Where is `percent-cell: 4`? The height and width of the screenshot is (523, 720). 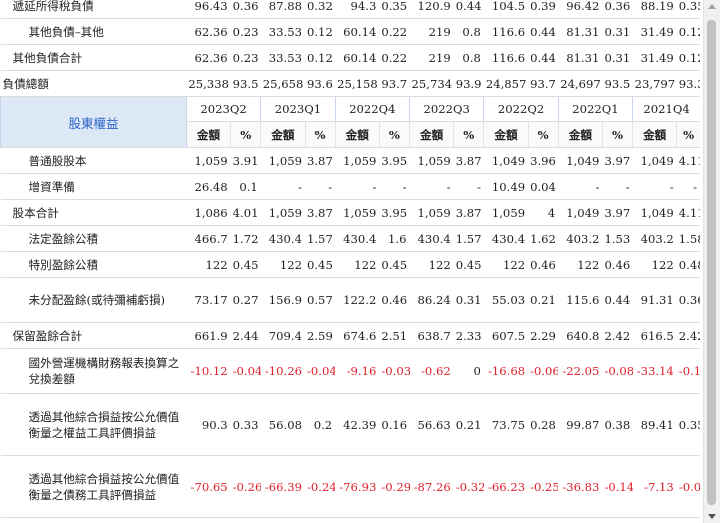
percent-cell: 4 is located at coordinates (543, 212).